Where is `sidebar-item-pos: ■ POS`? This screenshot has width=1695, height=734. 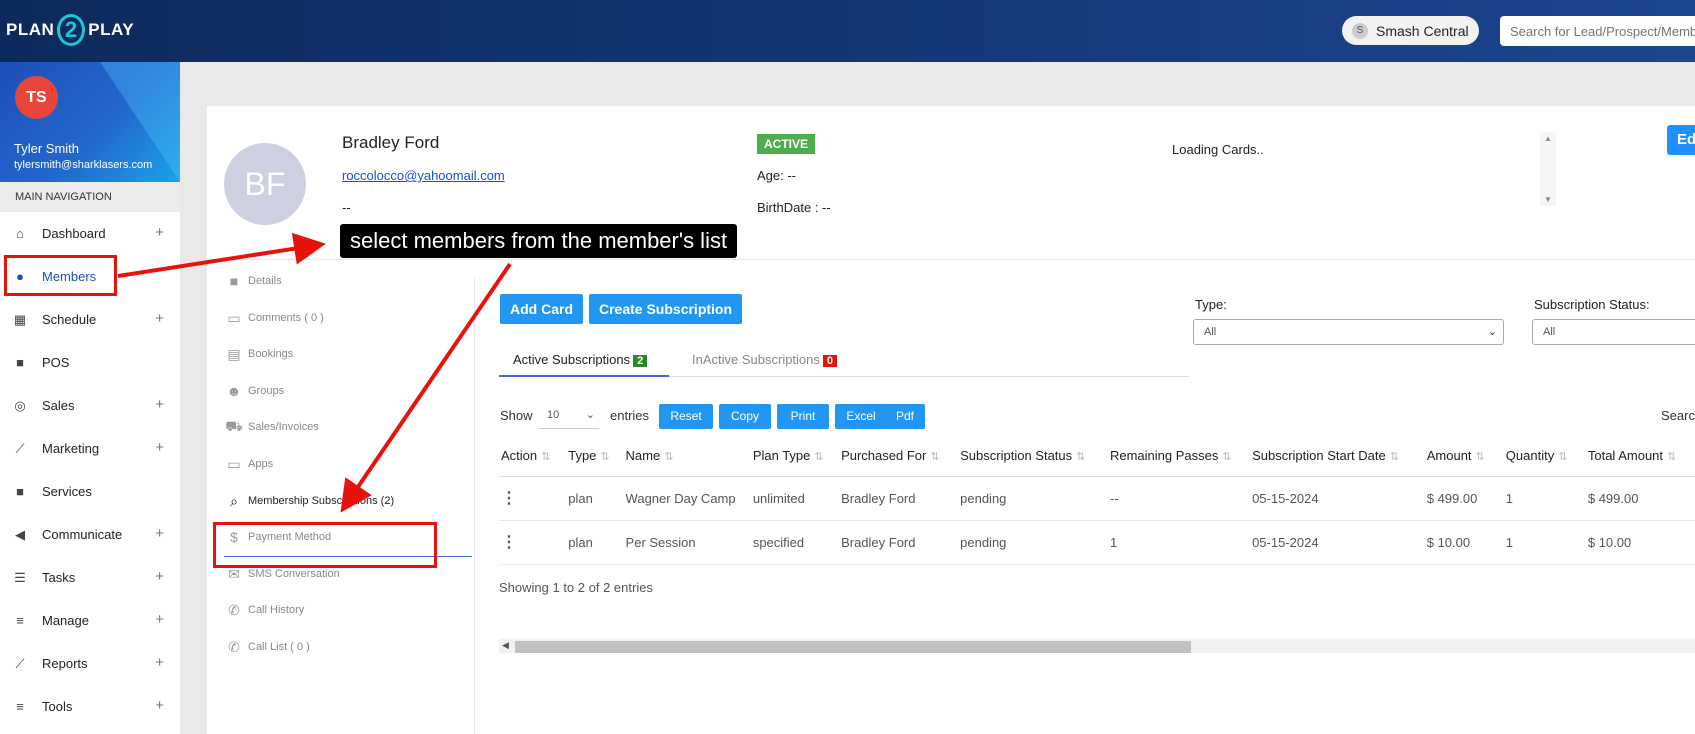 sidebar-item-pos: ■ POS is located at coordinates (90, 362).